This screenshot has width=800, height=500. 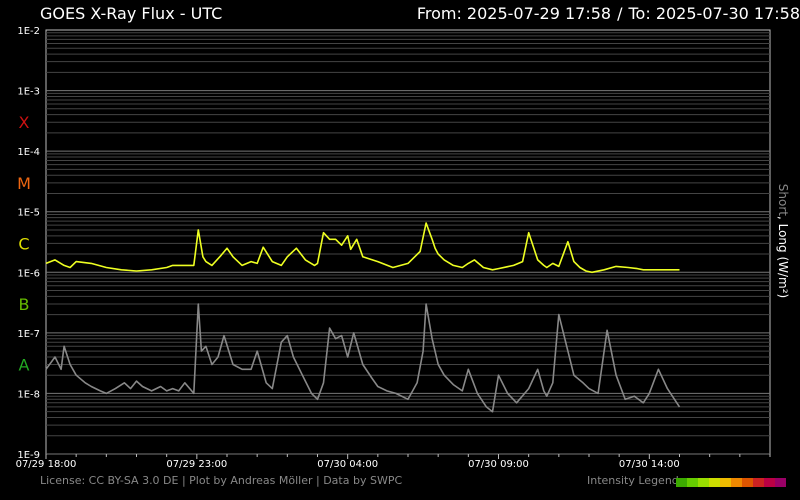 I want to click on x-tick-label: 07/30 04:00, so click(x=347, y=464).